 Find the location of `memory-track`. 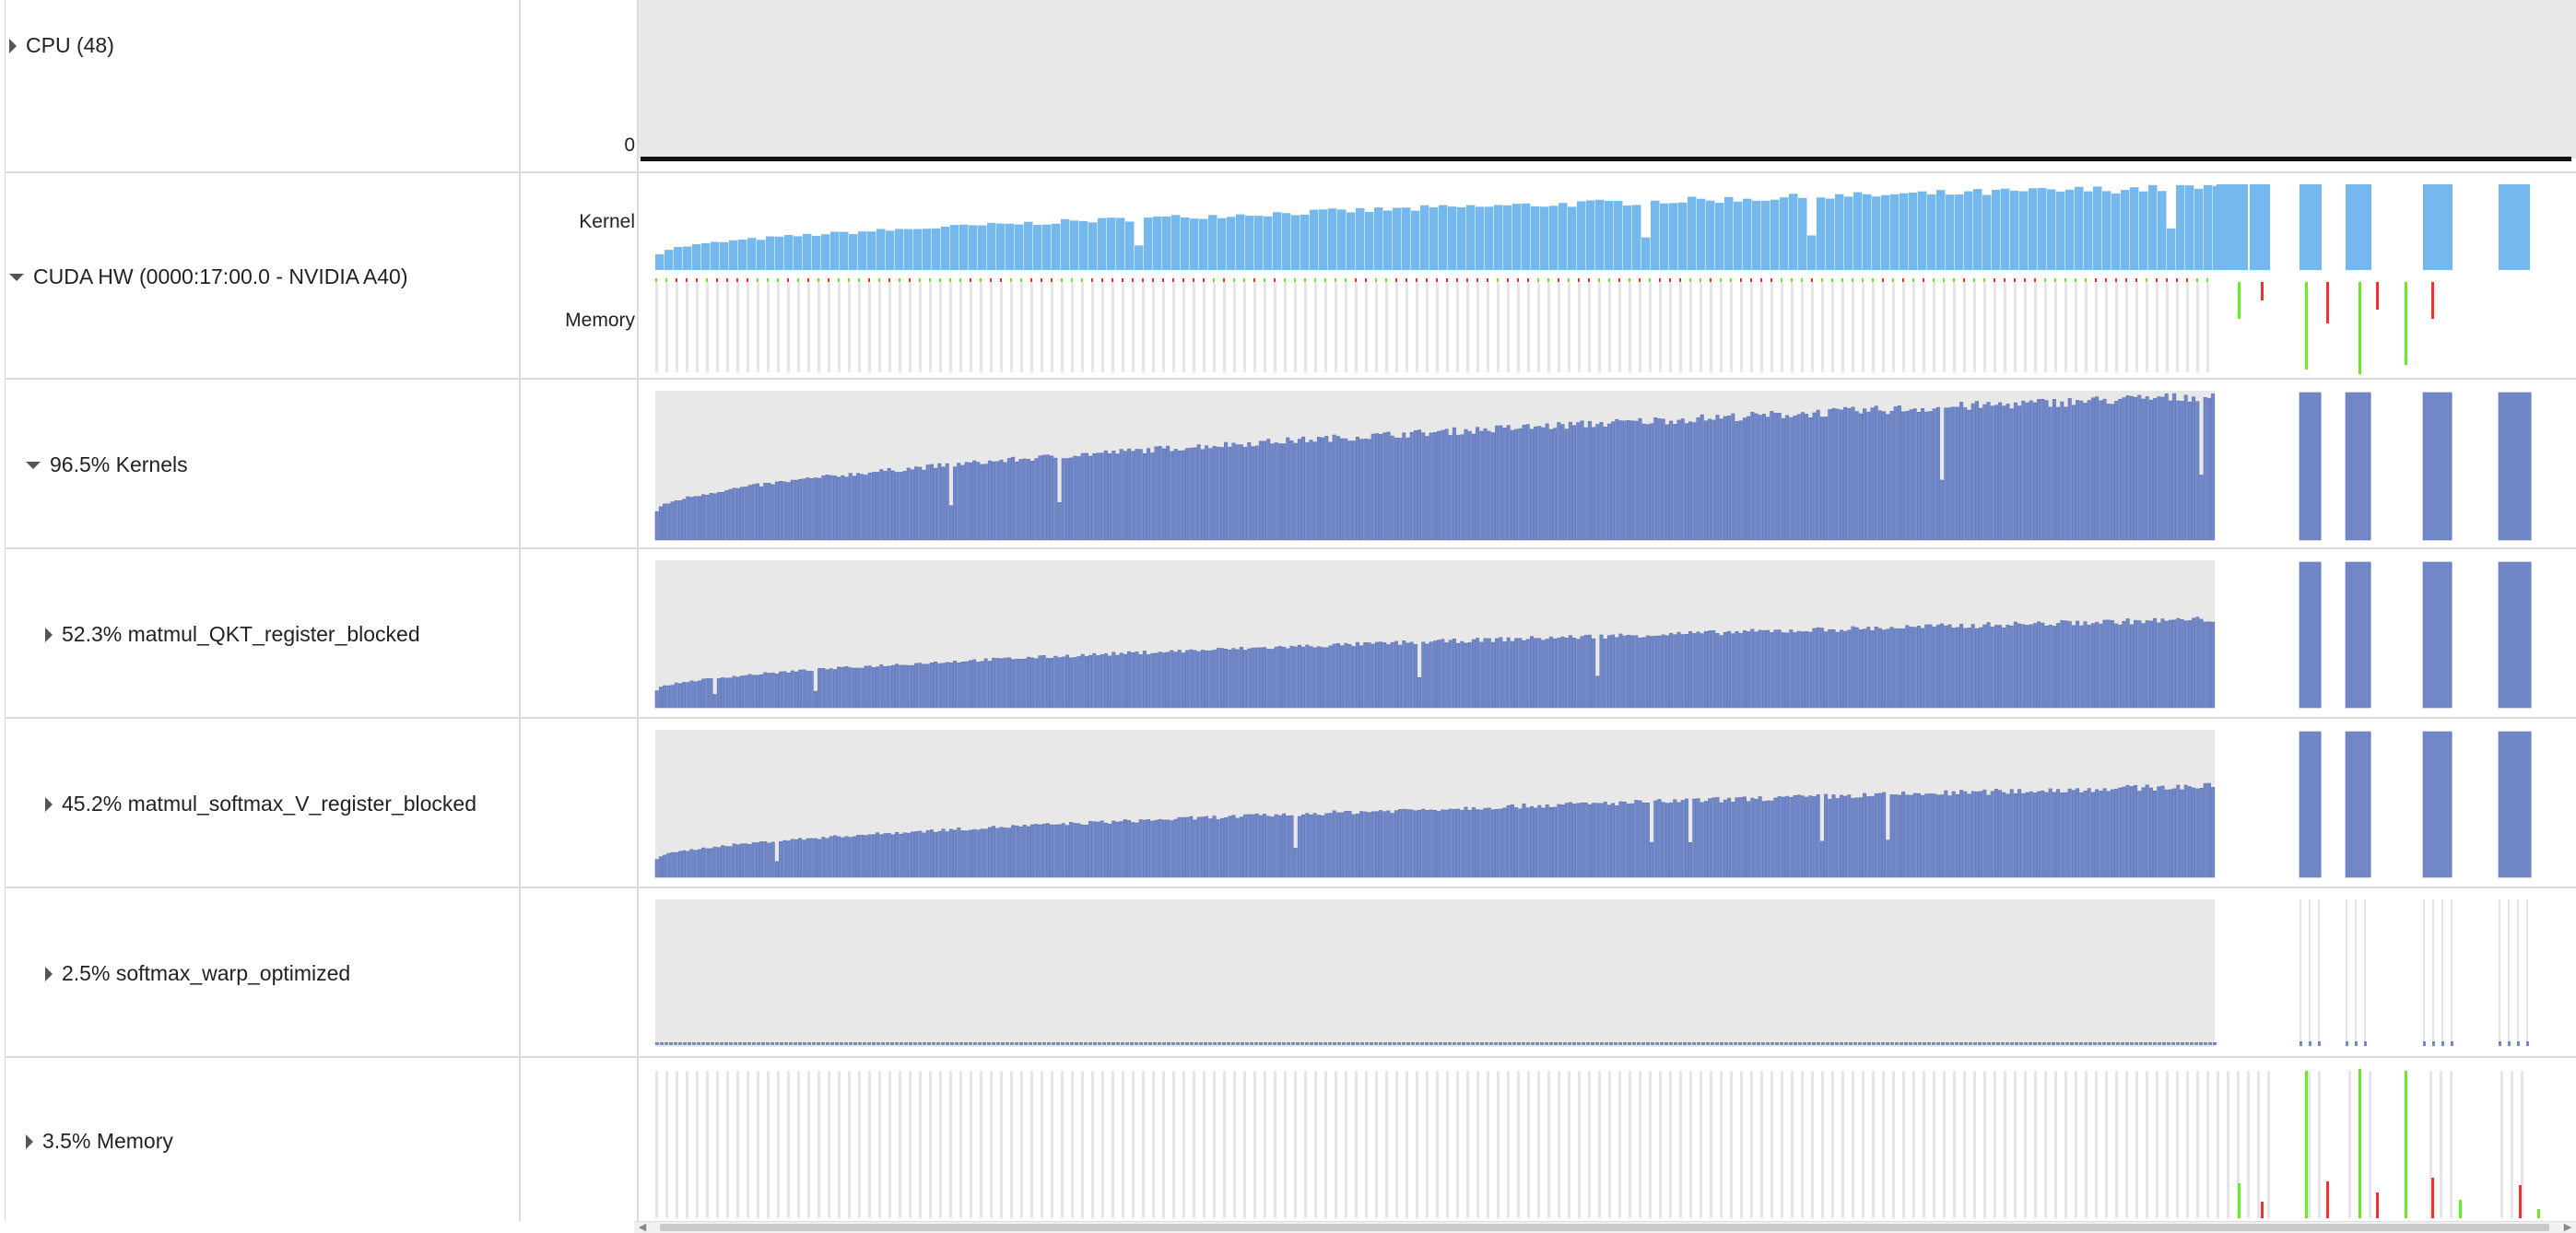

memory-track is located at coordinates (1607, 1139).